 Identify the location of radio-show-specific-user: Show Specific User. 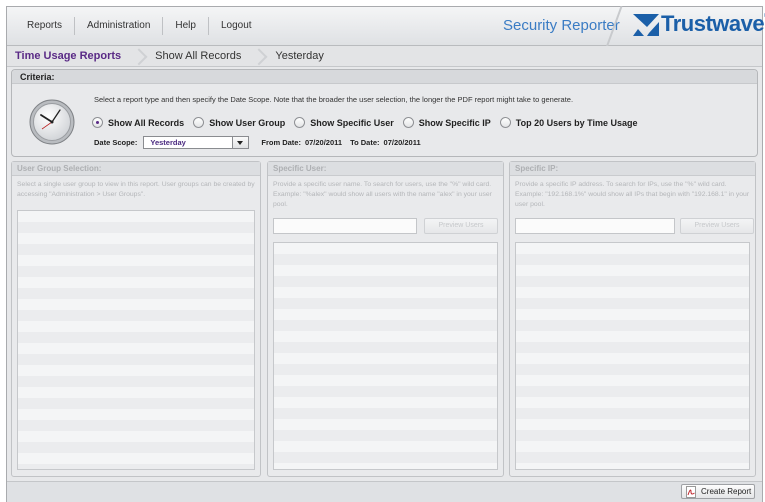
(344, 122).